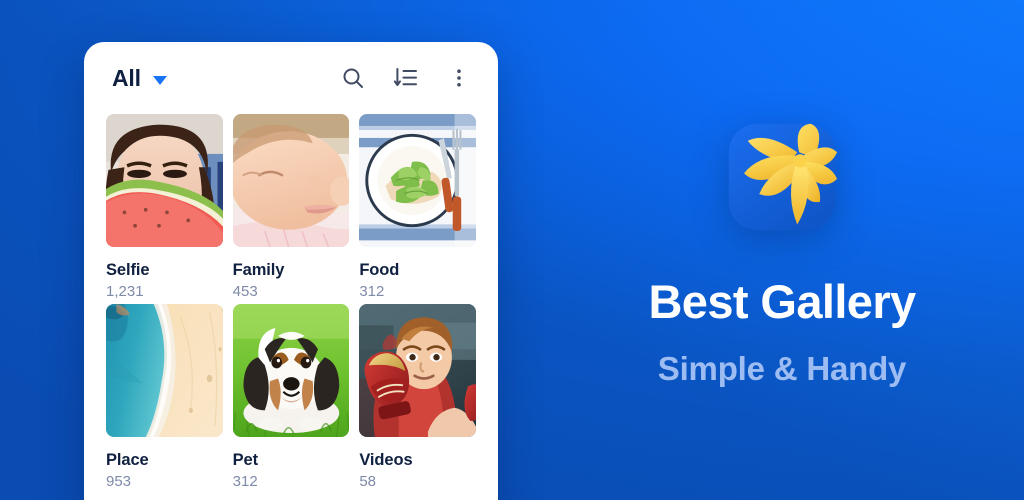 The image size is (1024, 500). I want to click on album-count: 1,231, so click(125, 291).